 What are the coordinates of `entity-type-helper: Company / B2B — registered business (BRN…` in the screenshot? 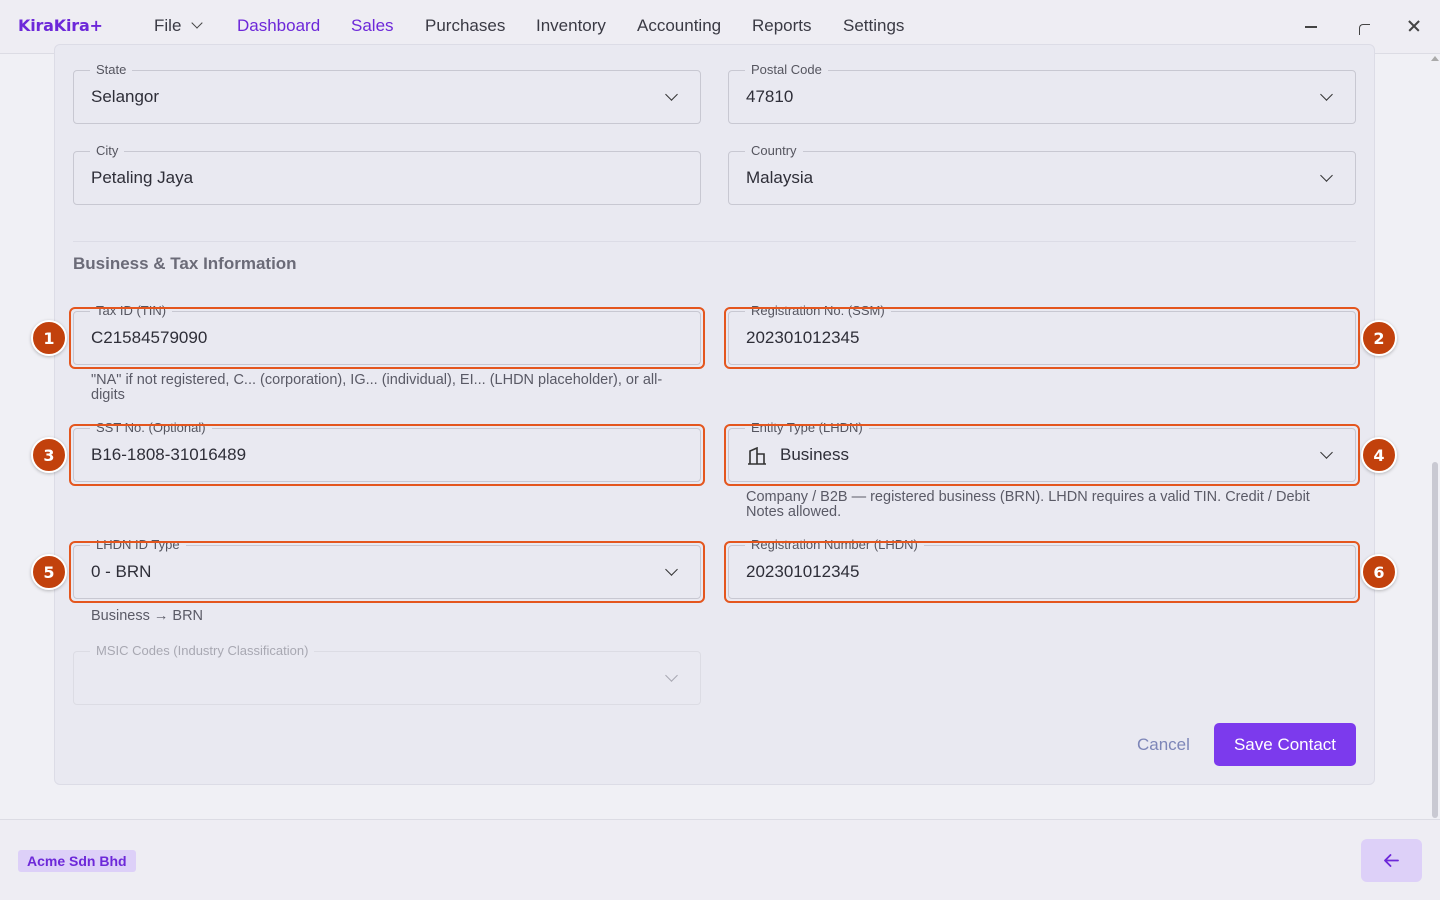 It's located at (1028, 504).